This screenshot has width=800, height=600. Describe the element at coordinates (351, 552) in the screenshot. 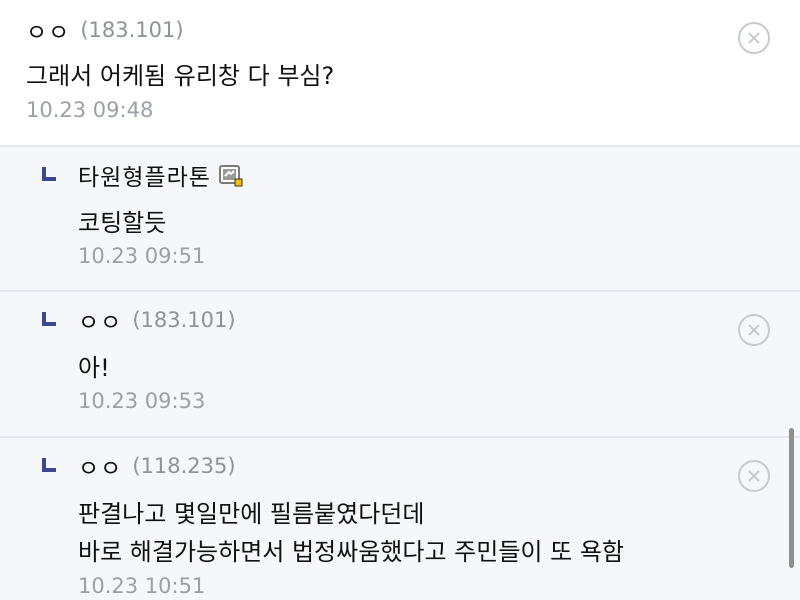

I see `comment-text-line: 바로 해결가능하면서 법정싸움했다고 주민들이 또 욕함` at that location.